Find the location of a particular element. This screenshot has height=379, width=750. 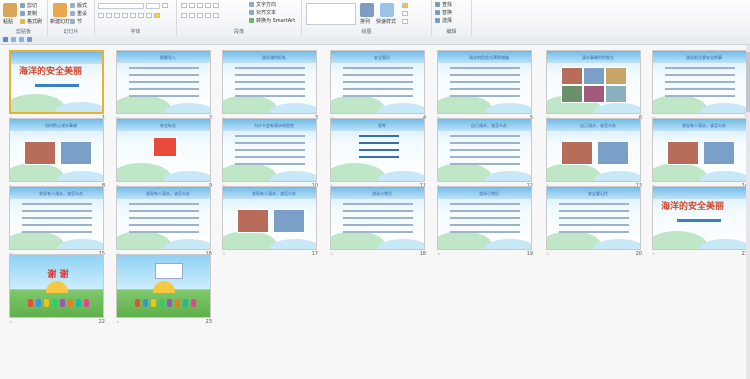

slide-thumbnail: 溺水的危险与预防措施 is located at coordinates (484, 82).